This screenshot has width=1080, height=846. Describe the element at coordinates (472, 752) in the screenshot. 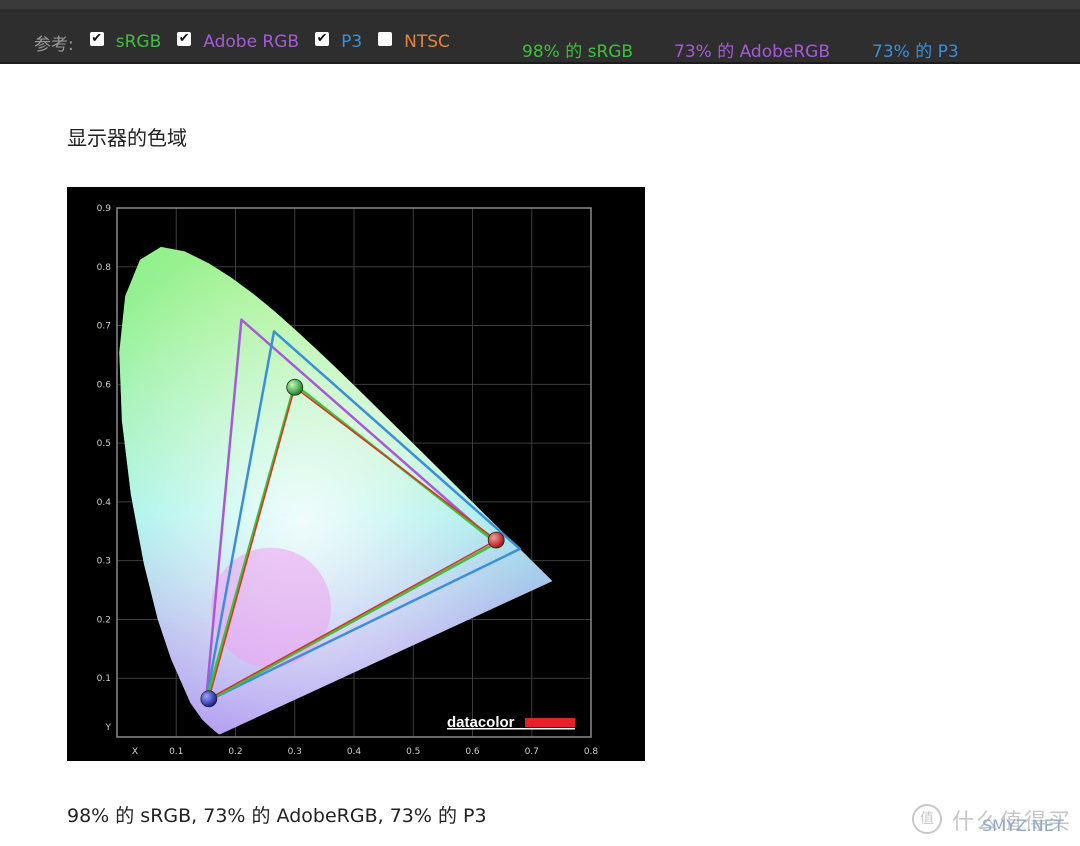

I see `x-tick-label: 0.6` at that location.